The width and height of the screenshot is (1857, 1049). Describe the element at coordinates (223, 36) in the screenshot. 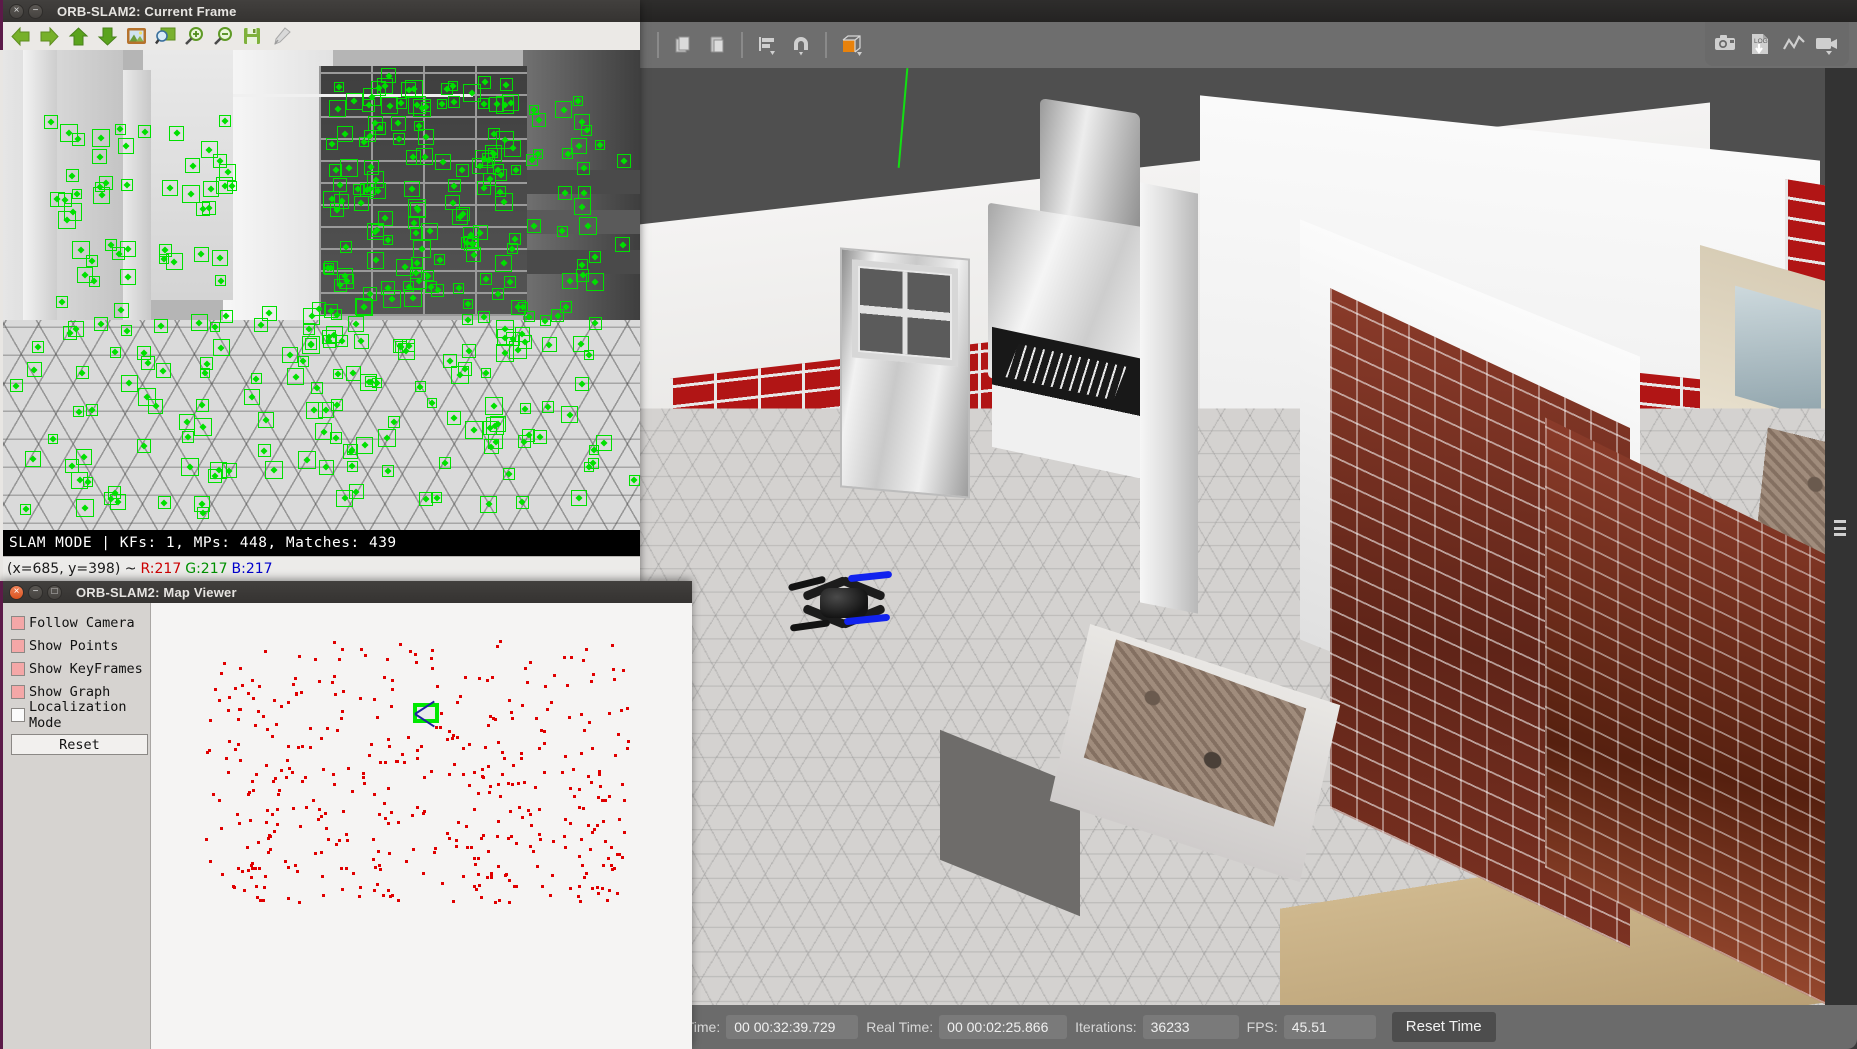

I see `zoom-out-icon` at that location.